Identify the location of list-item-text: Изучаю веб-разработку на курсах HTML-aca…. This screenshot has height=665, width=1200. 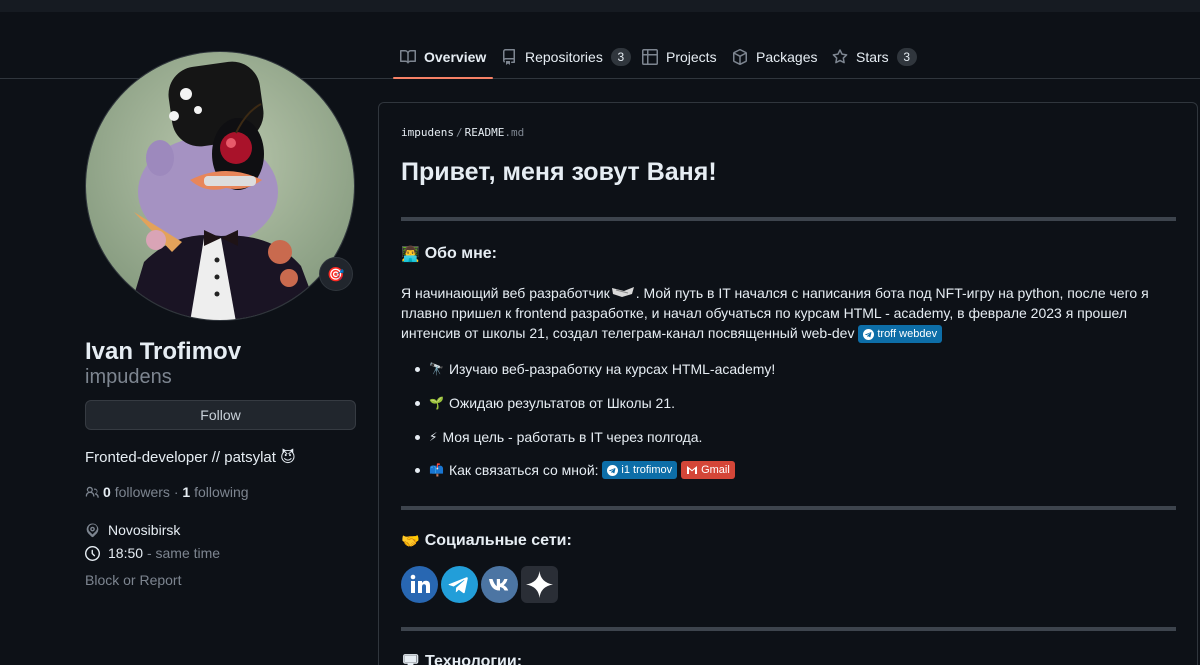
(612, 369).